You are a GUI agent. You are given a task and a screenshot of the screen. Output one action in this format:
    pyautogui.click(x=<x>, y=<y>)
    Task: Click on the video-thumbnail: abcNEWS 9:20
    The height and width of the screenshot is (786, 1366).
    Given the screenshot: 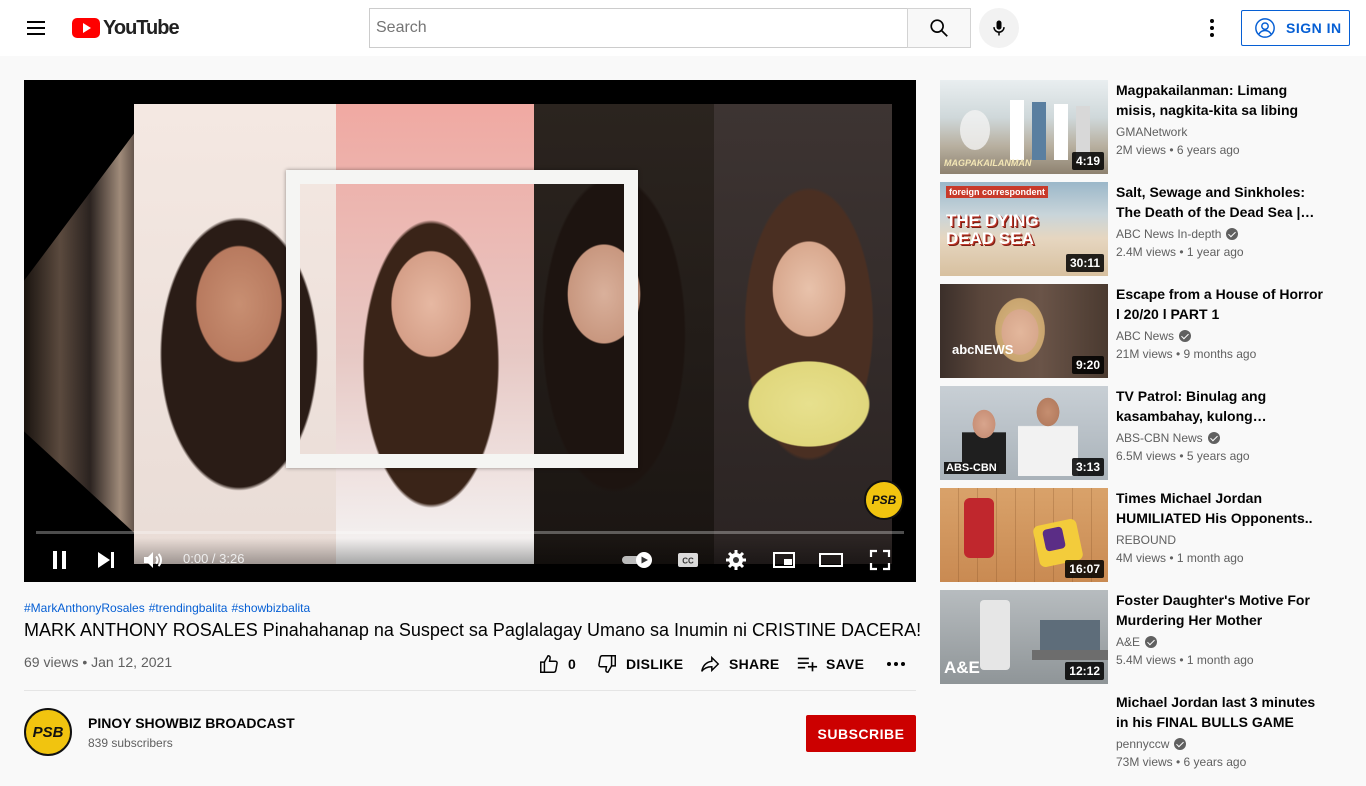 What is the action you would take?
    pyautogui.click(x=1024, y=331)
    